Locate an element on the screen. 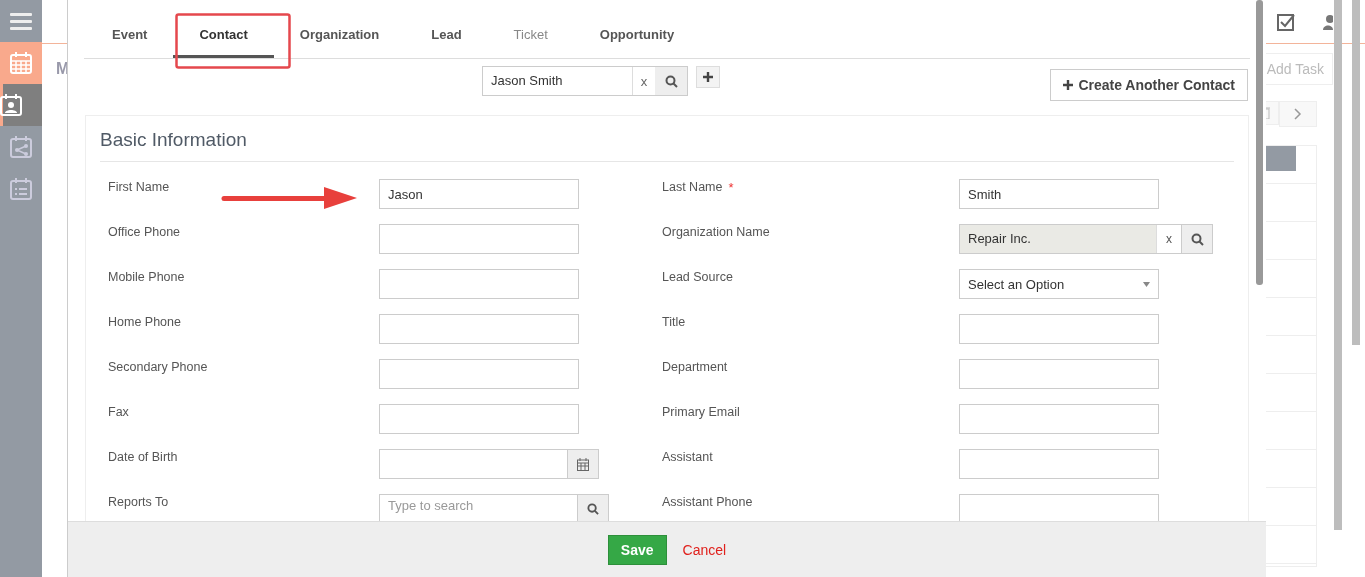 The image size is (1365, 577). contact-search-field: Jason Smith x is located at coordinates (585, 81).